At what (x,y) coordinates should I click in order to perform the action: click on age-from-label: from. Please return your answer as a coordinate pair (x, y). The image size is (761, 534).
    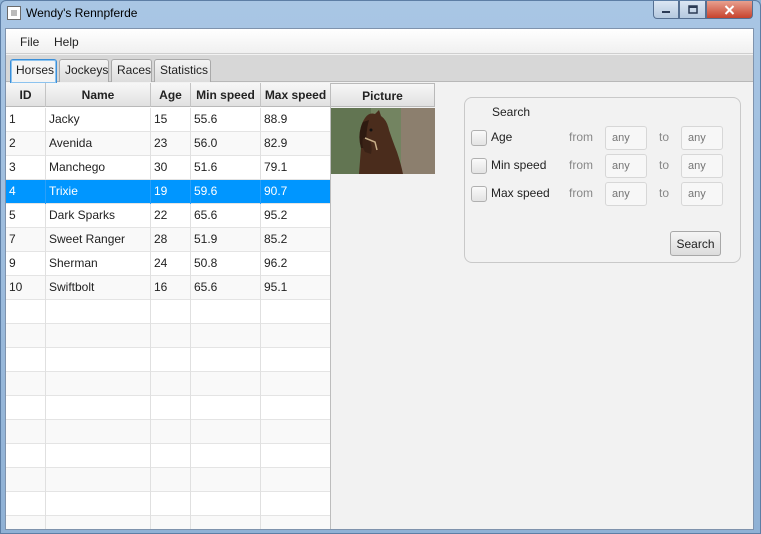
    Looking at the image, I should click on (581, 137).